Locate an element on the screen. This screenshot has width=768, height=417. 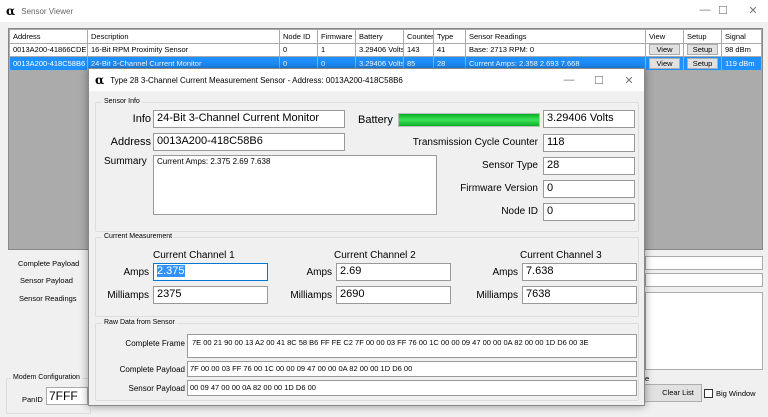
sensor-payload-dialog-label: Sensor Payload is located at coordinates (156, 388).